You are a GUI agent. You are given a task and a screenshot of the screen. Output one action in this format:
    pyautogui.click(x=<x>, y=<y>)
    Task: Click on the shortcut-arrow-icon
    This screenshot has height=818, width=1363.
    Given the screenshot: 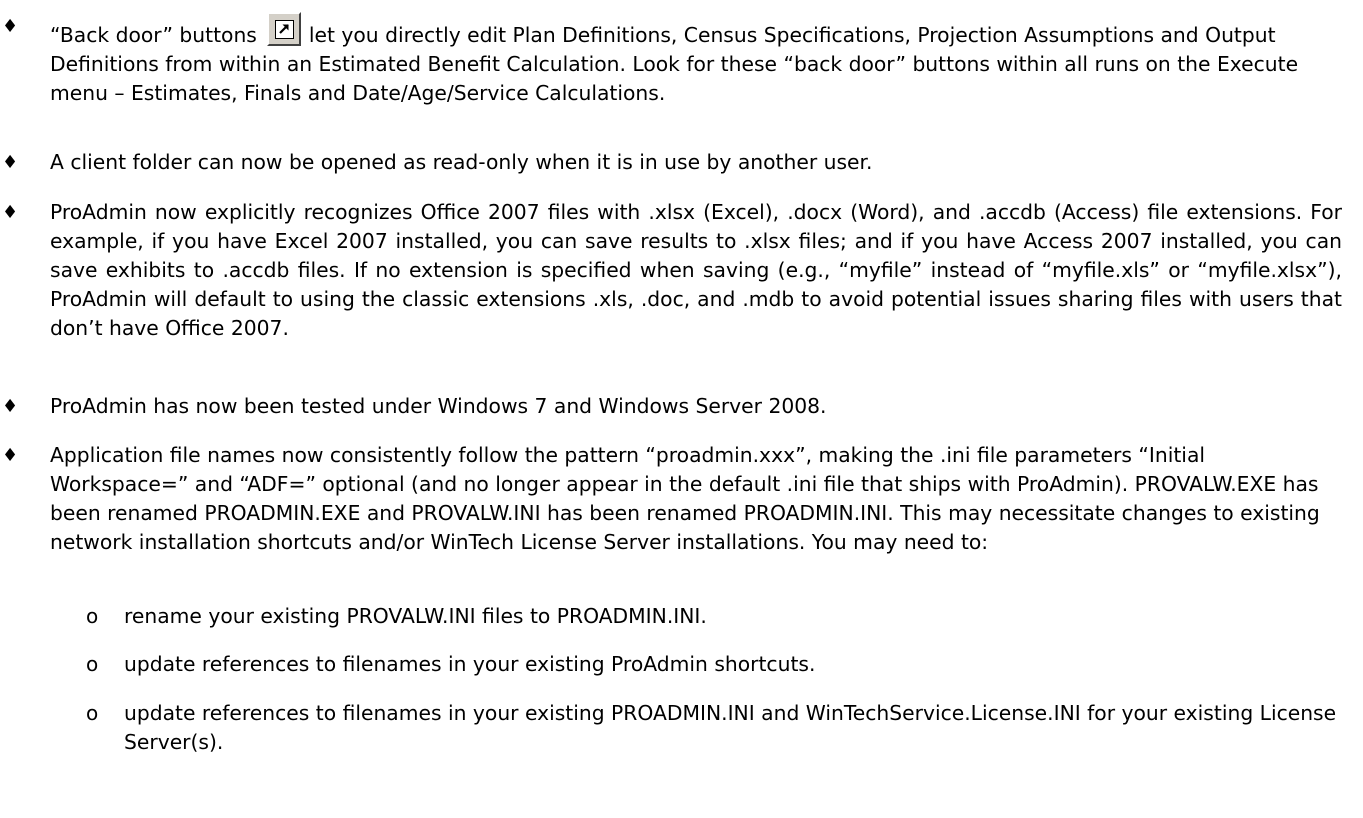 What is the action you would take?
    pyautogui.click(x=283, y=29)
    